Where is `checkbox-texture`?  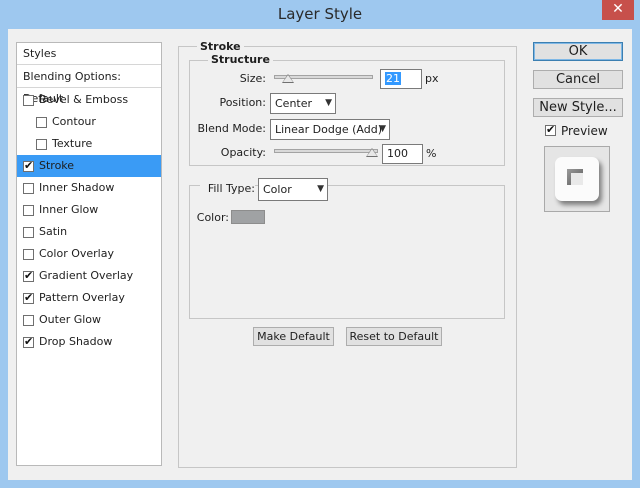
checkbox-texture is located at coordinates (41, 144).